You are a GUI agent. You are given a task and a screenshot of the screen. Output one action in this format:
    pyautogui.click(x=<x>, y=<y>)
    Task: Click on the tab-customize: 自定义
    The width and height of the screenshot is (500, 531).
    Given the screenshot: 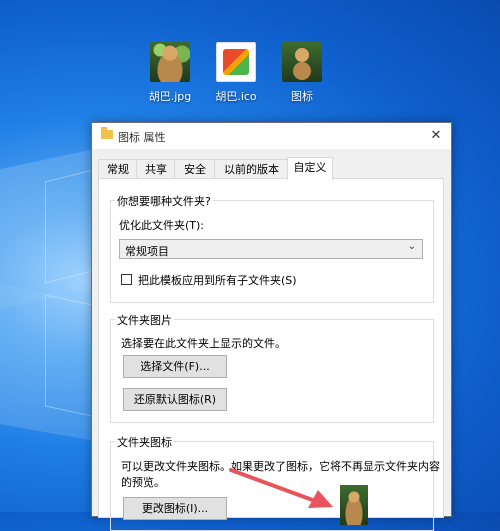 What is the action you would take?
    pyautogui.click(x=310, y=168)
    